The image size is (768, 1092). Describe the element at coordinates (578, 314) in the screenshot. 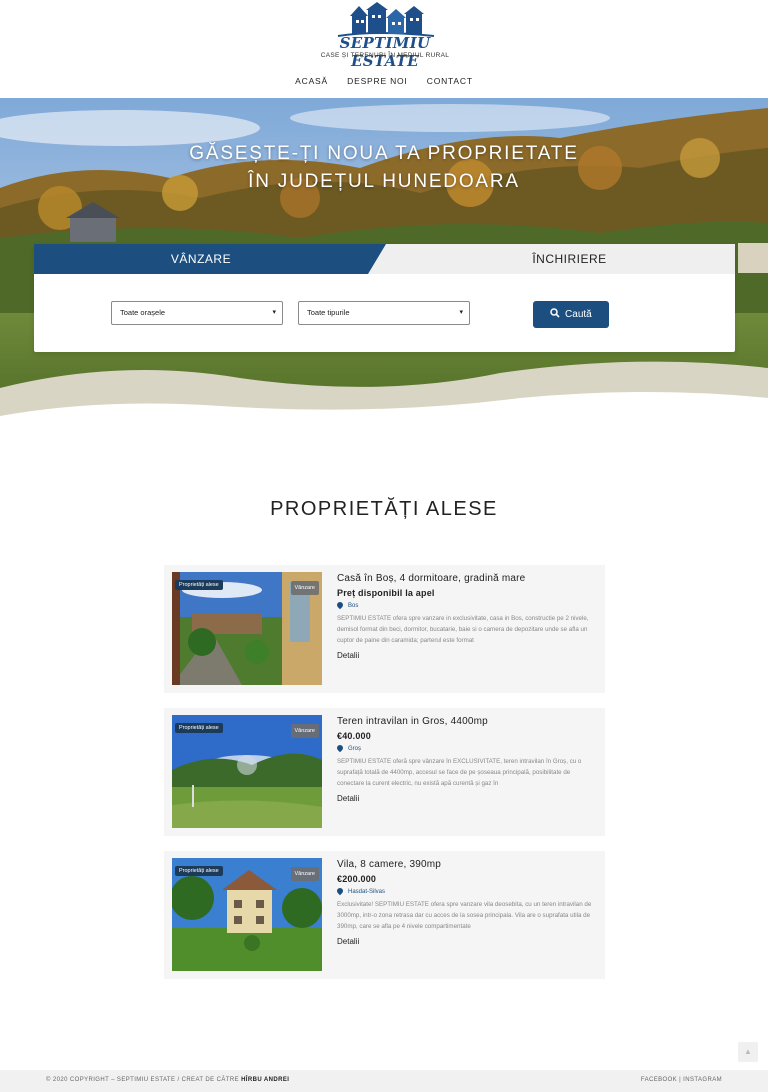

I see `search-button-label: Caută` at that location.